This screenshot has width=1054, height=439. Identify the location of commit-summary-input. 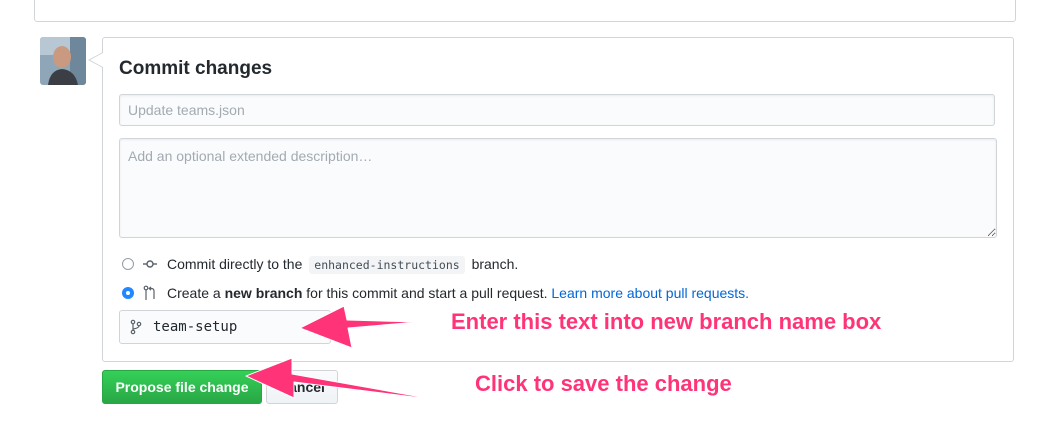
(557, 110).